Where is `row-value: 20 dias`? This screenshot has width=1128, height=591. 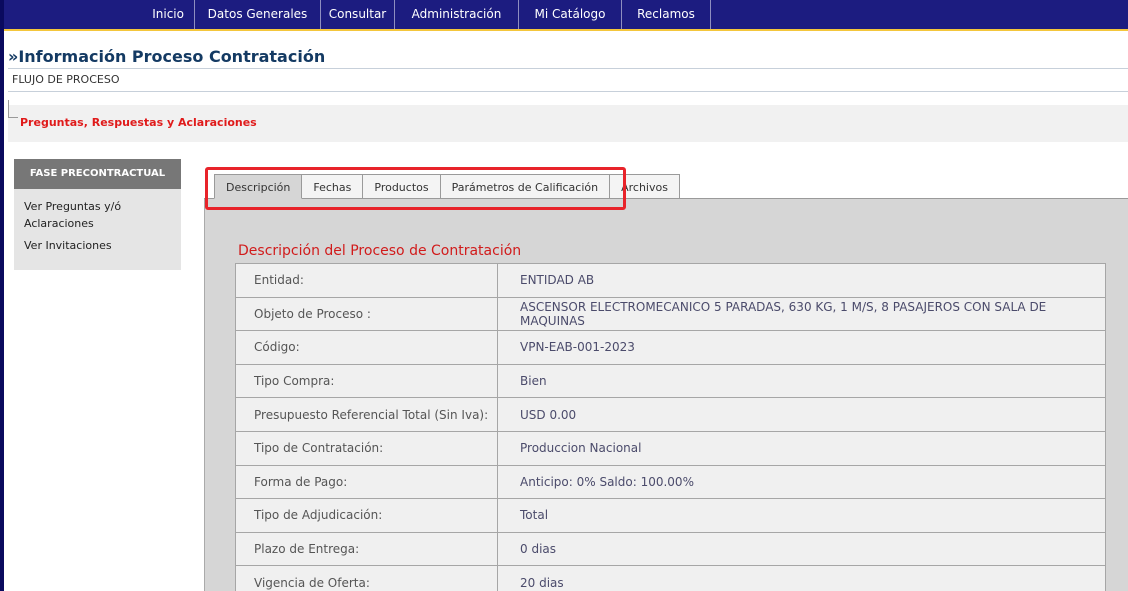 row-value: 20 dias is located at coordinates (801, 578).